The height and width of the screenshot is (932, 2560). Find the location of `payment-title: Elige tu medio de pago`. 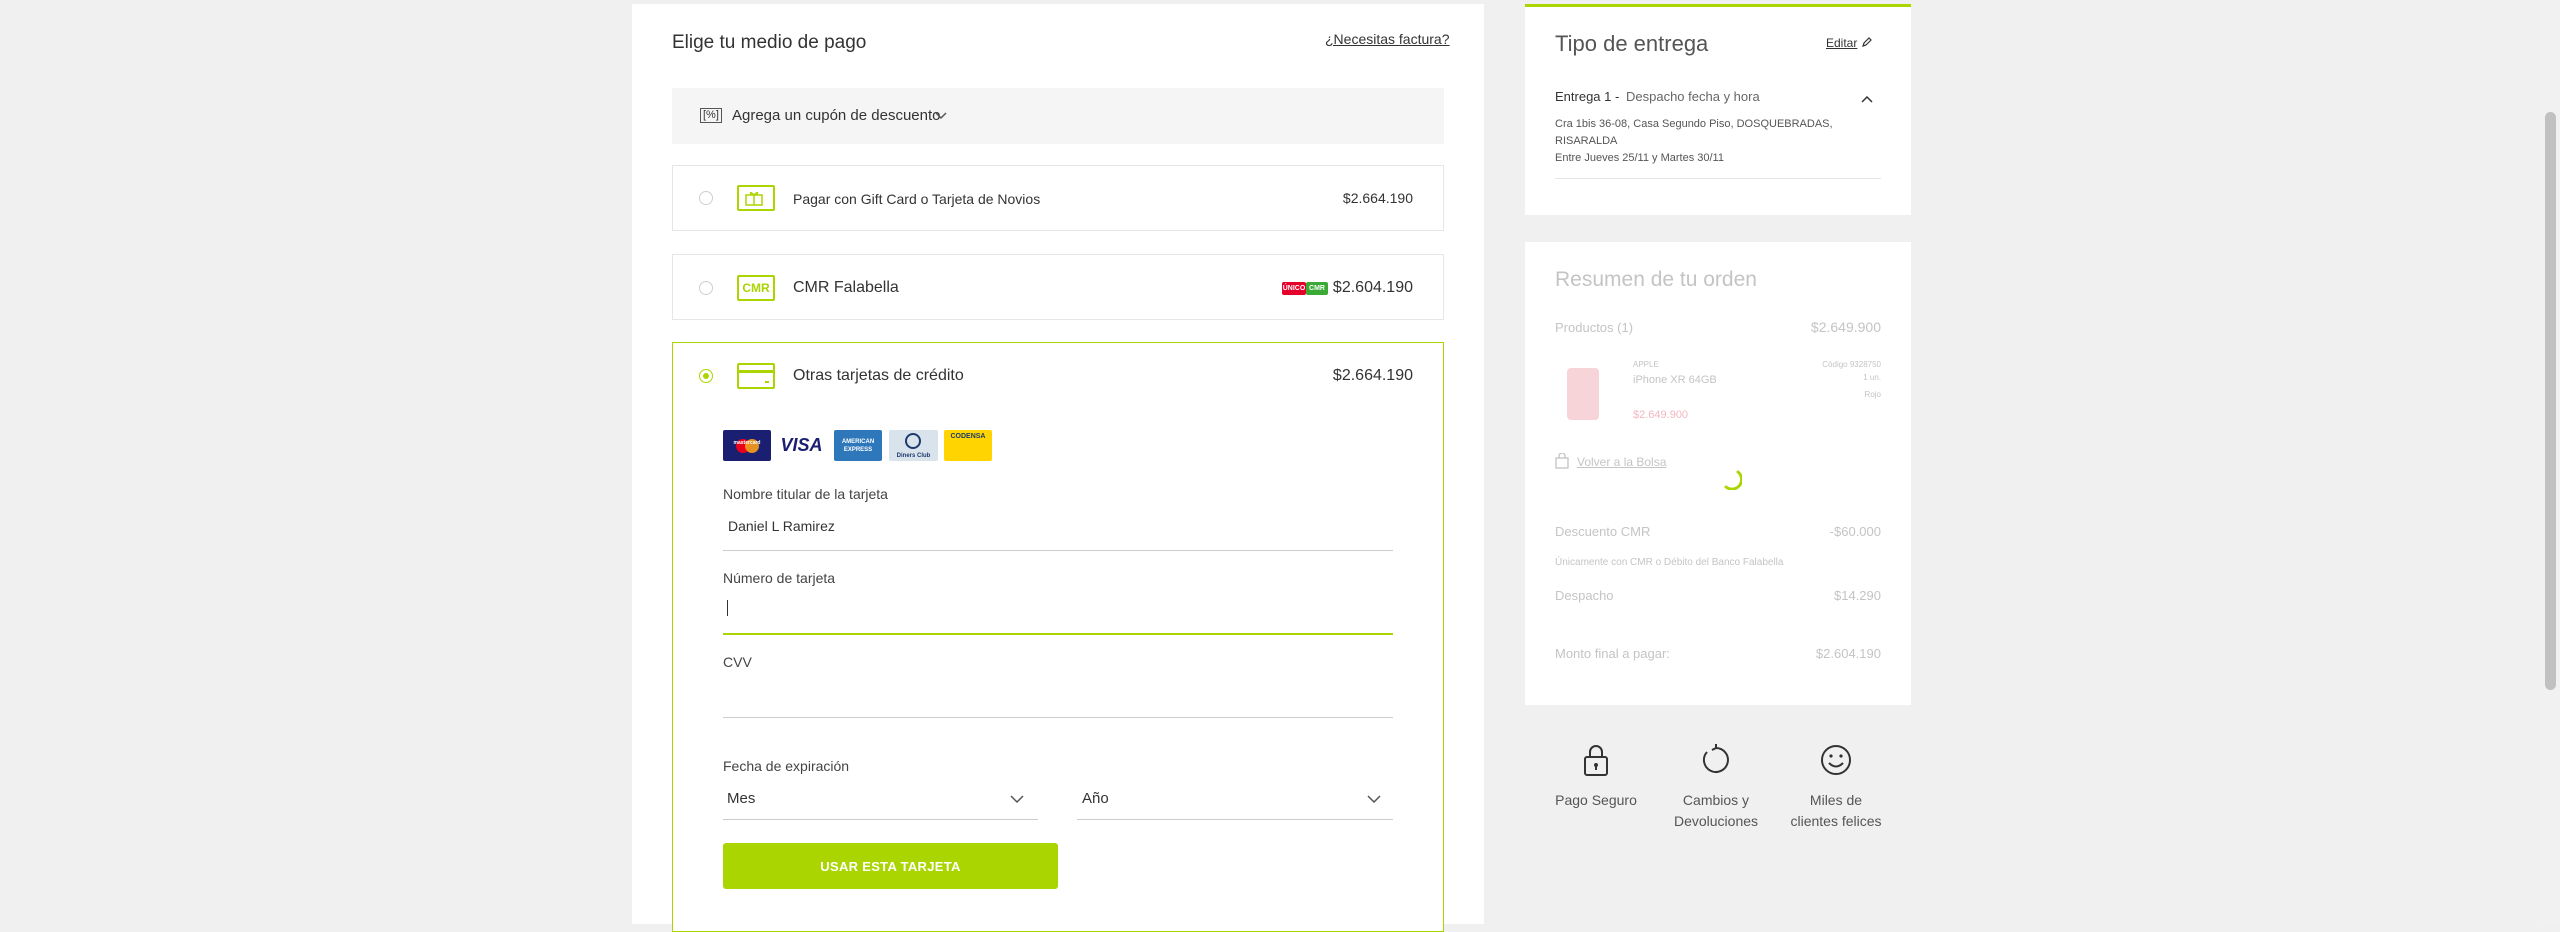

payment-title: Elige tu medio de pago is located at coordinates (769, 42).